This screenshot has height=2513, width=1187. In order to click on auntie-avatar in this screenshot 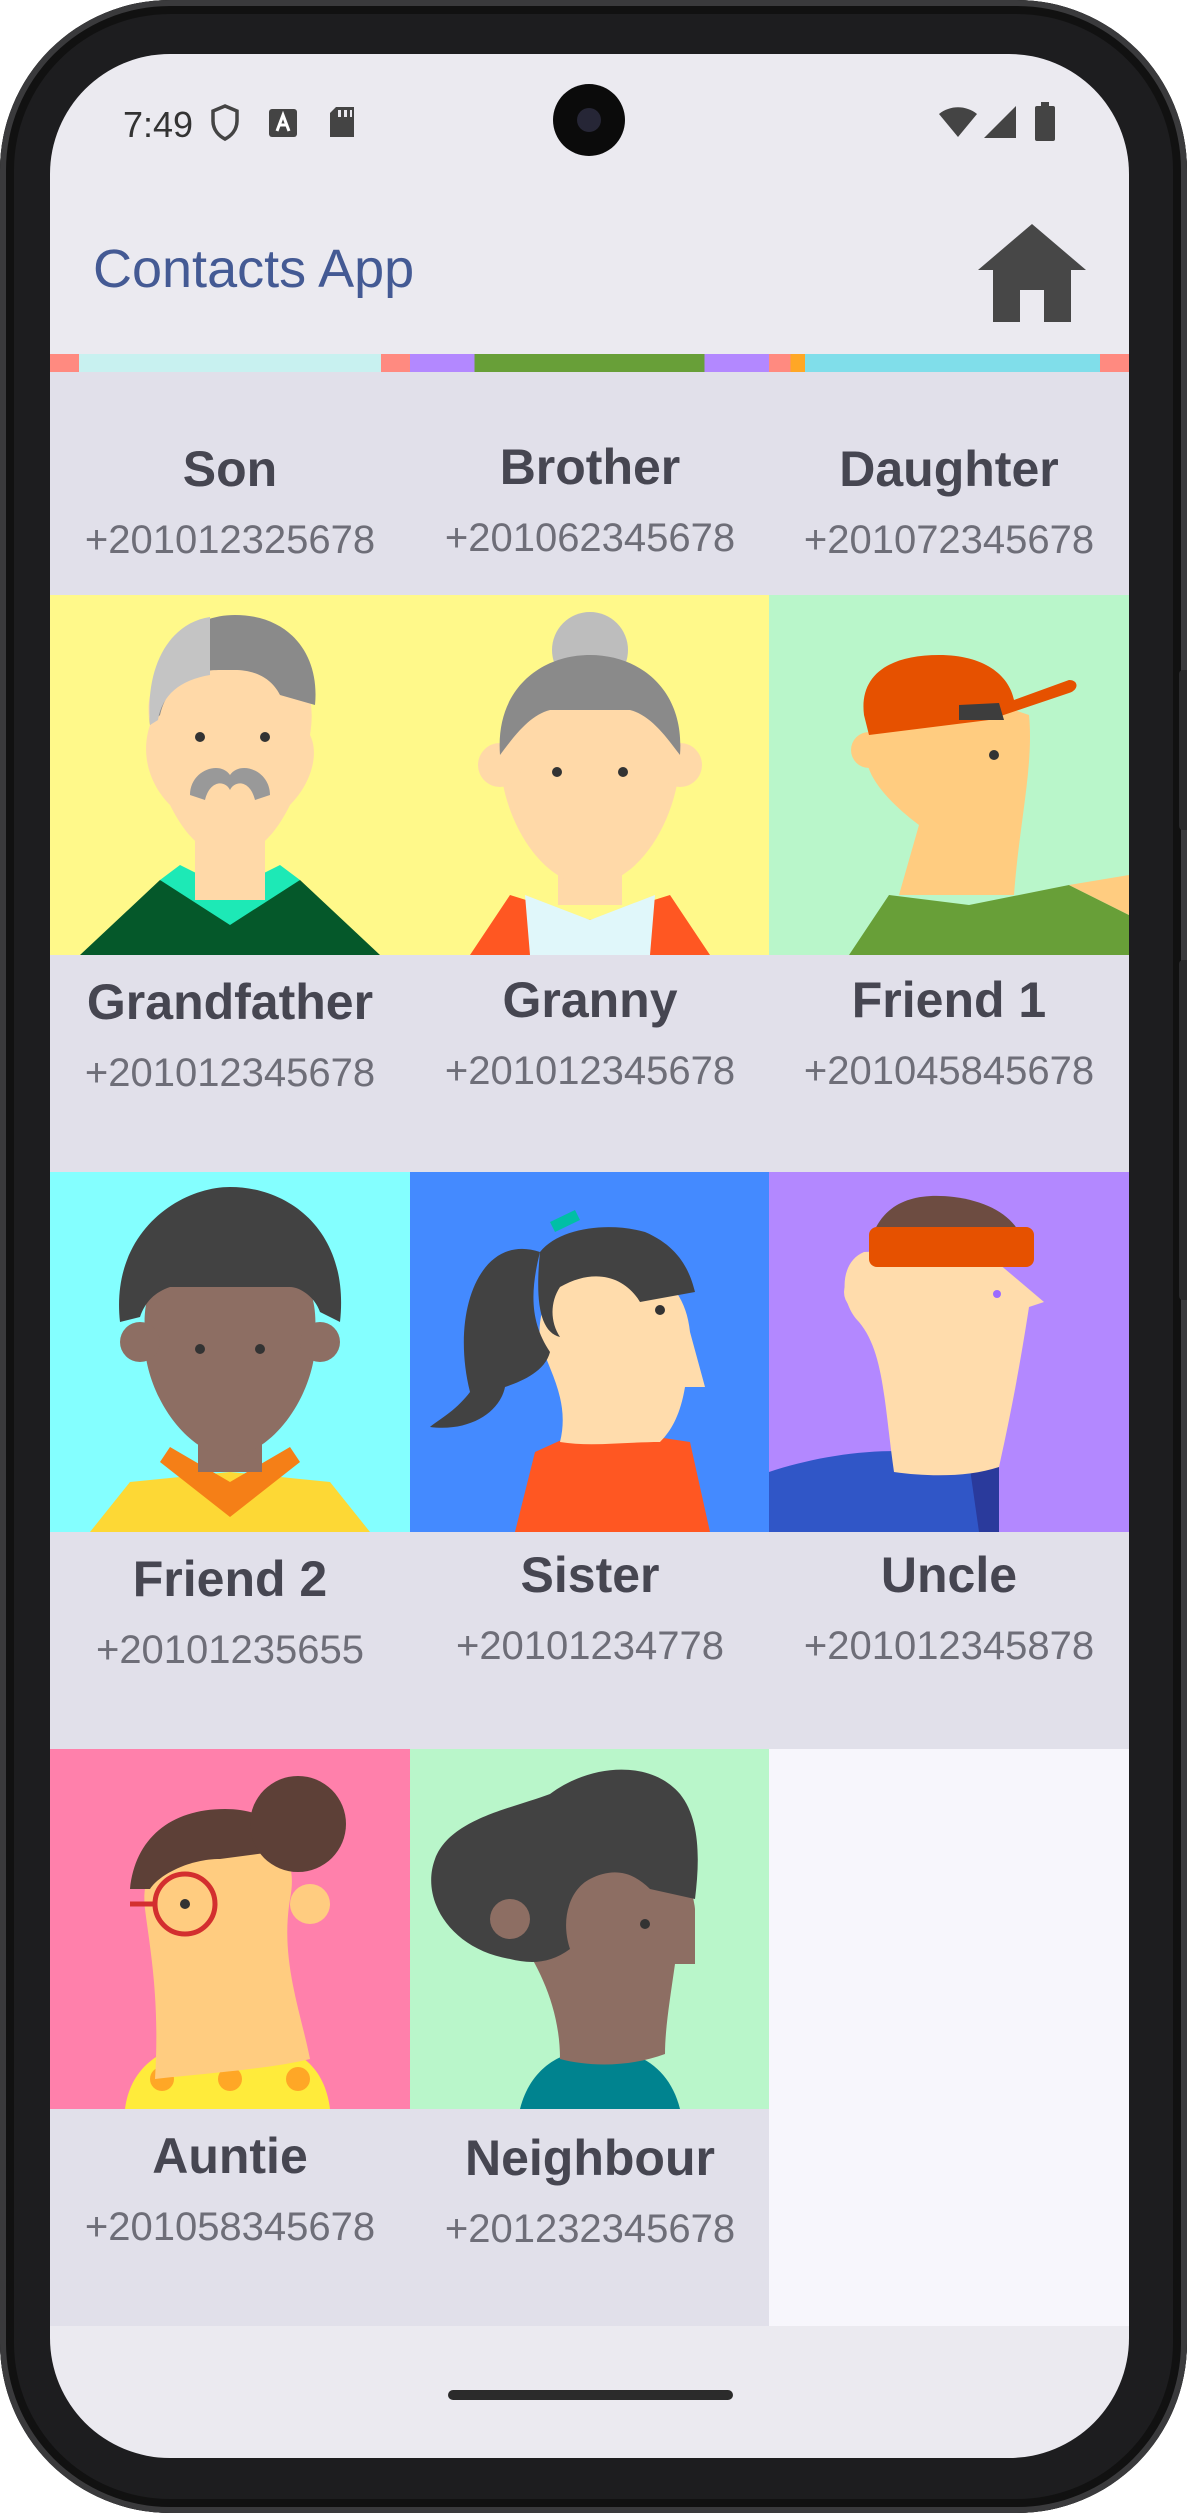, I will do `click(230, 1929)`.